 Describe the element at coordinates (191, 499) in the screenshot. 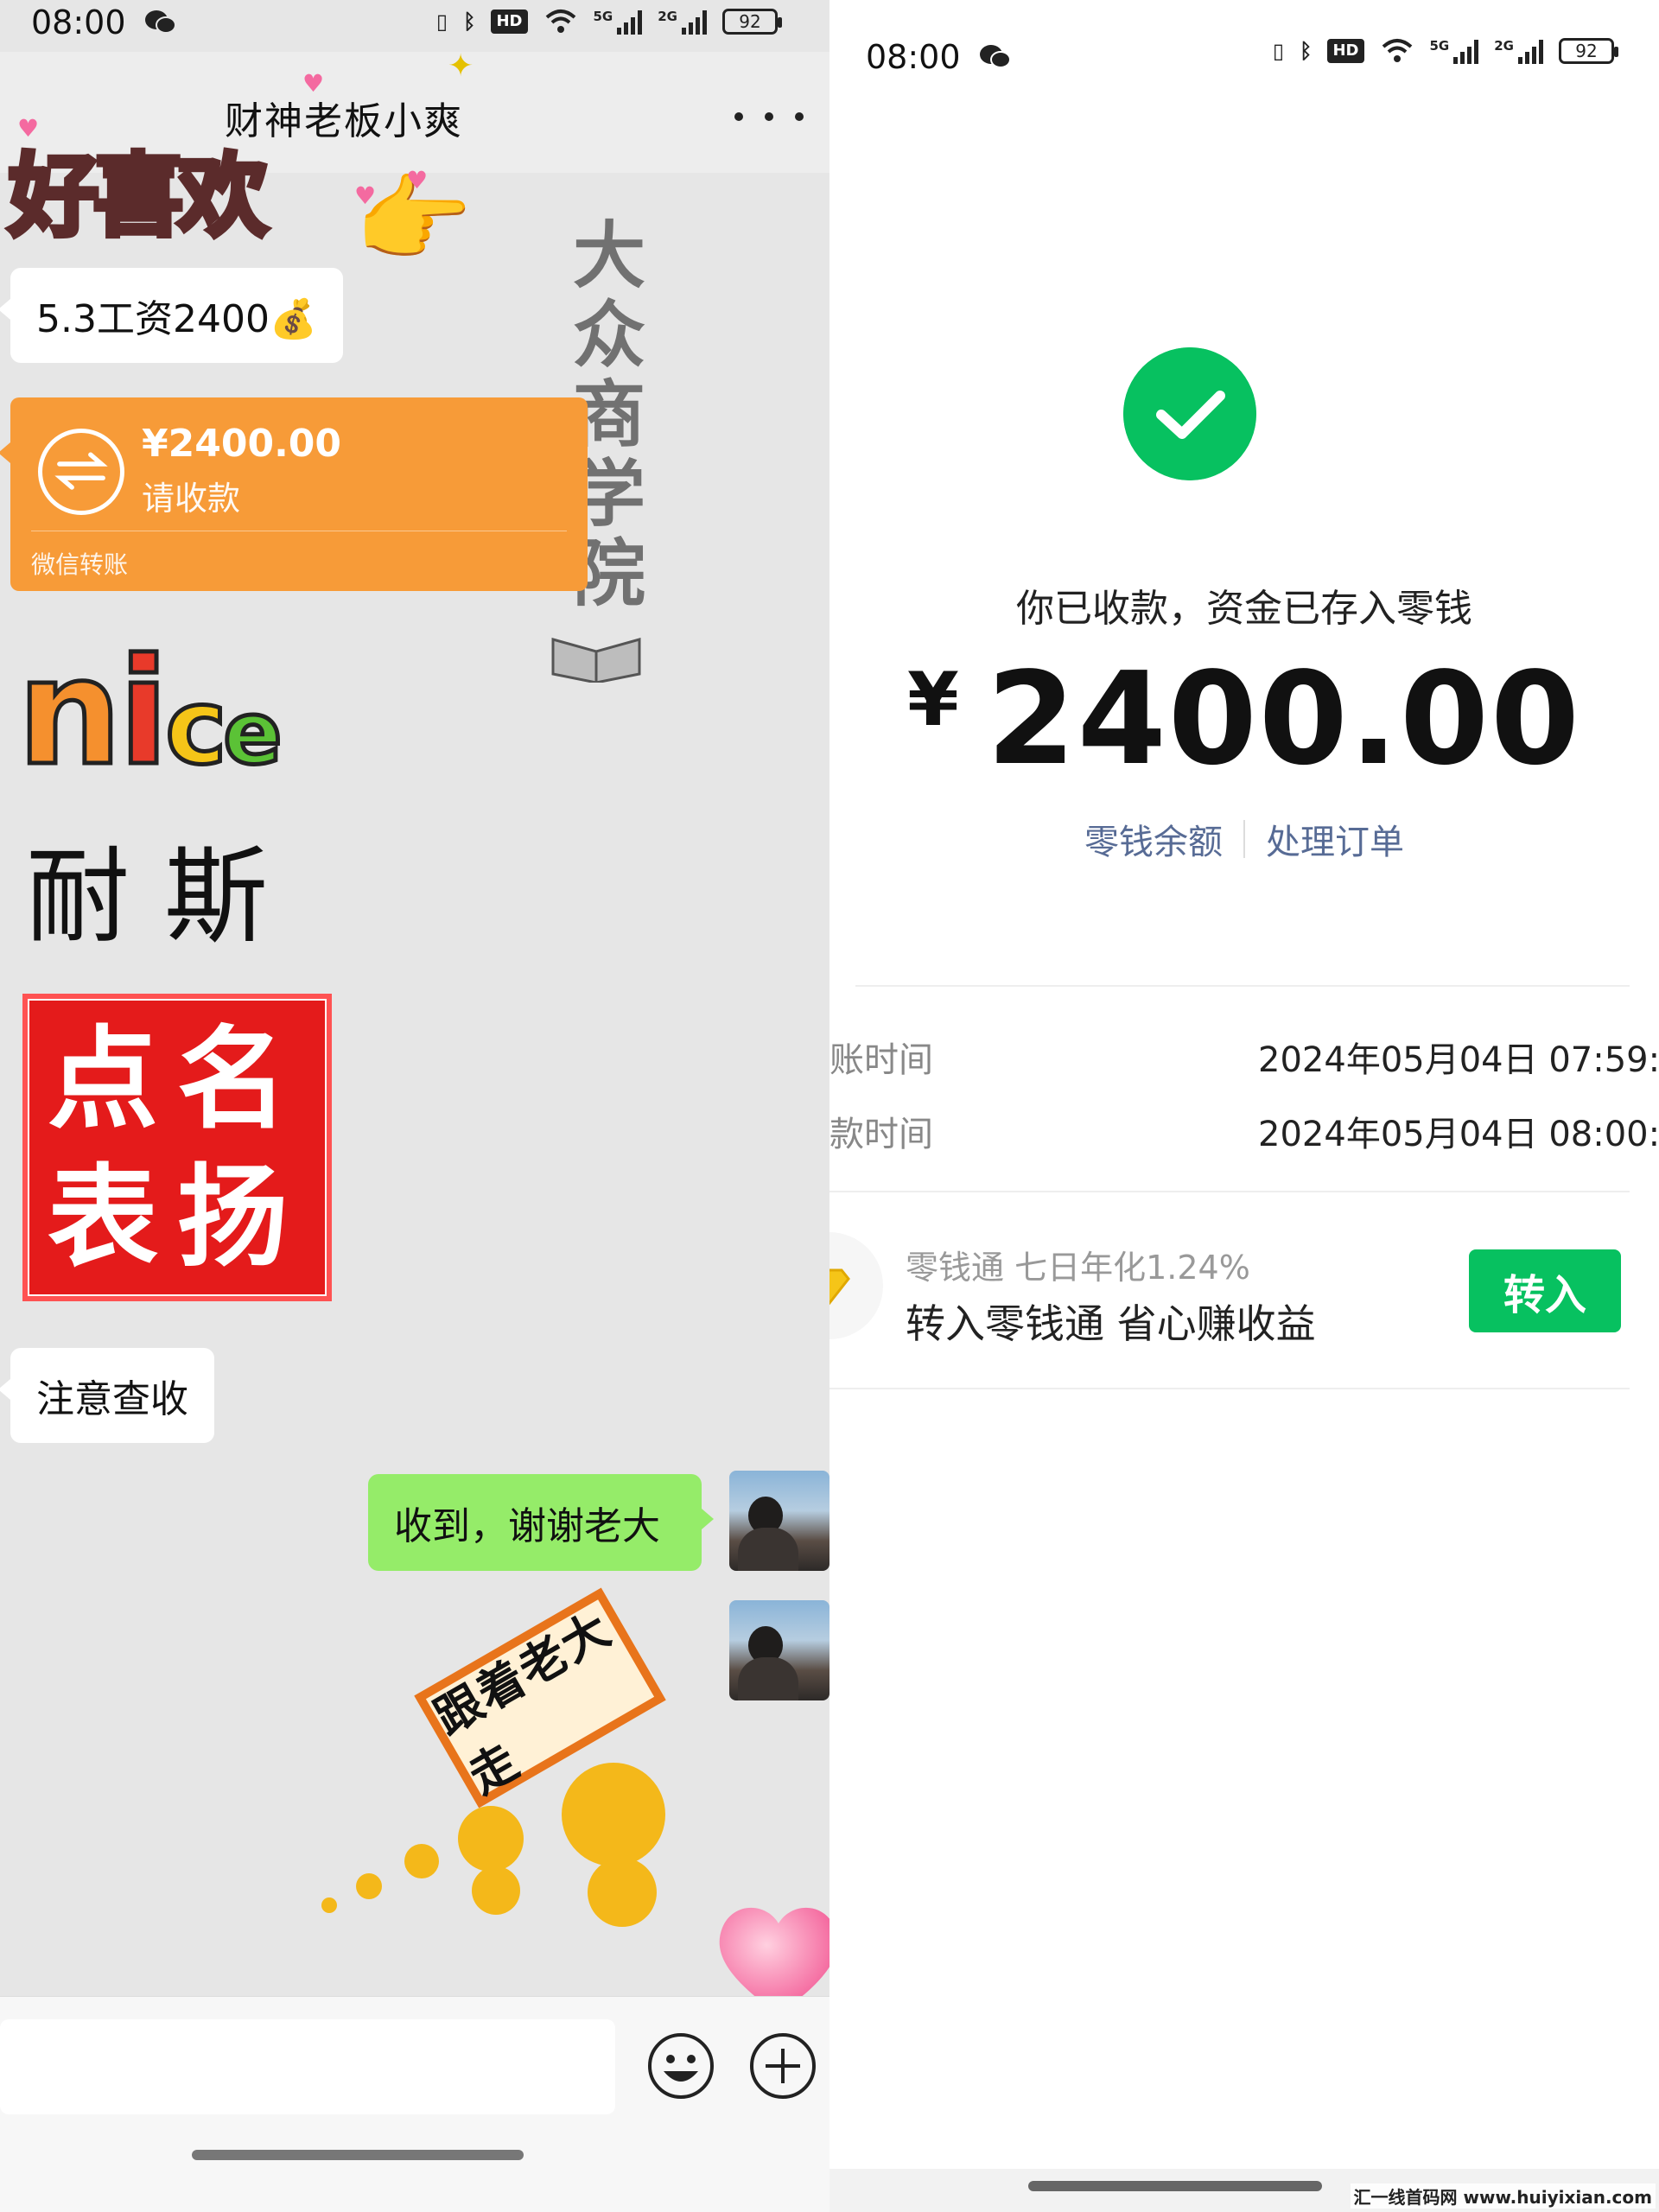

I see `transfer-status: 请收款` at that location.